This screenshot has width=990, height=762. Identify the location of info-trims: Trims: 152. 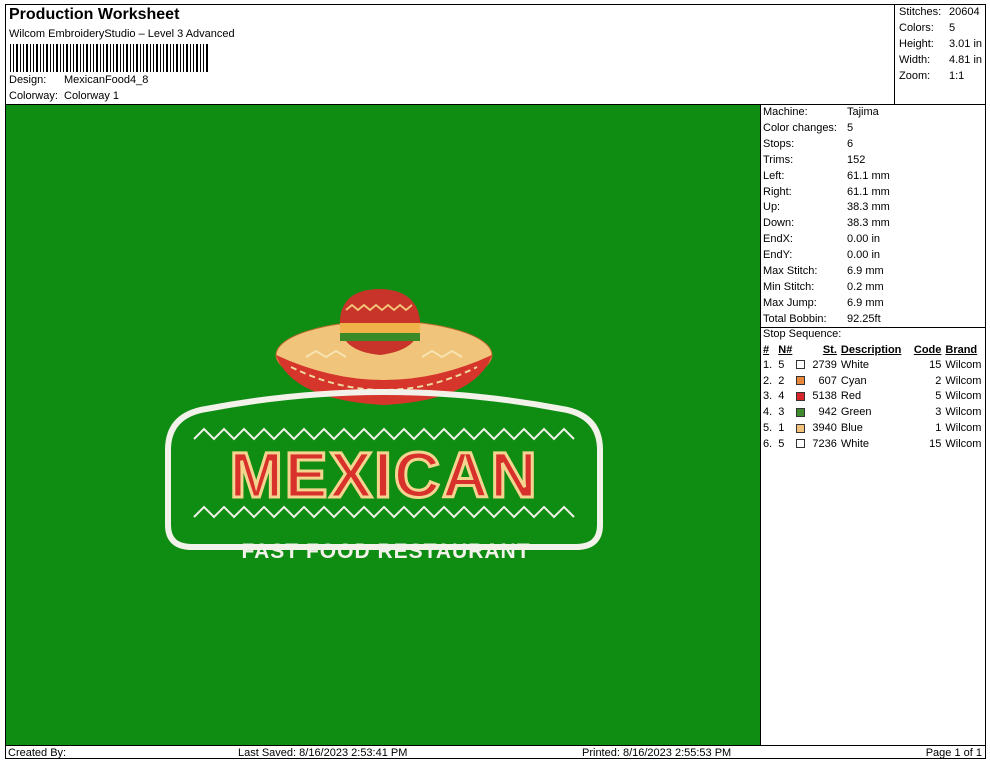
(814, 160).